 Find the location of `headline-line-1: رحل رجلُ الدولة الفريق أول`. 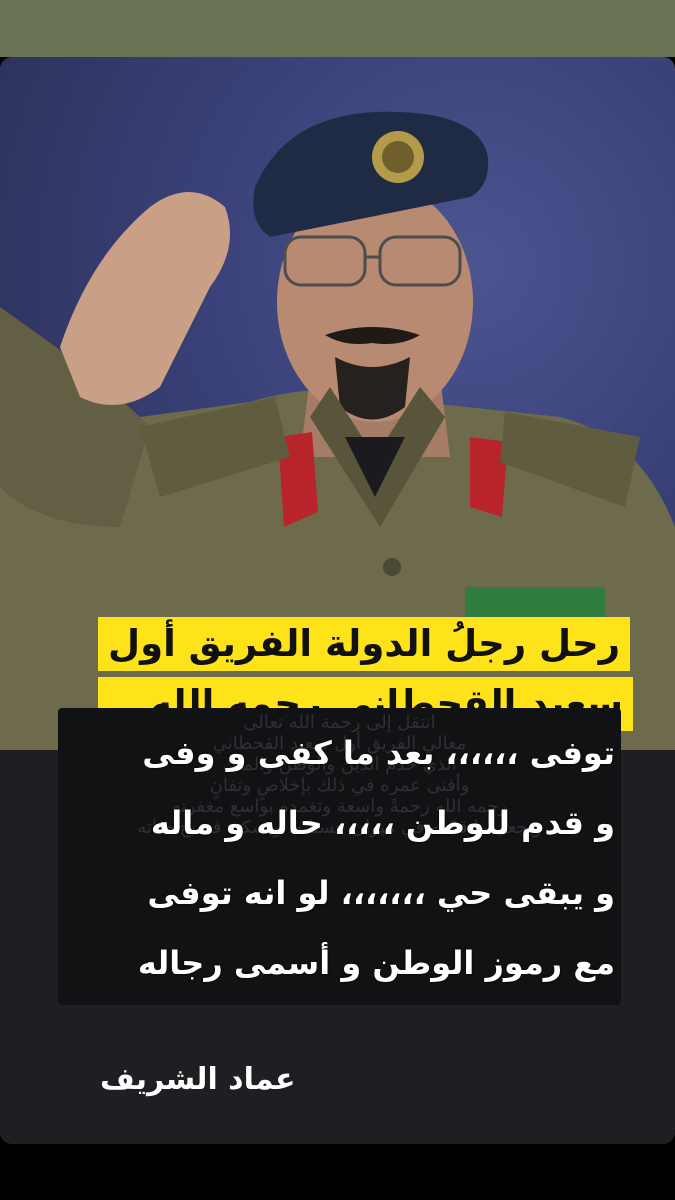

headline-line-1: رحل رجلُ الدولة الفريق أول is located at coordinates (364, 644).